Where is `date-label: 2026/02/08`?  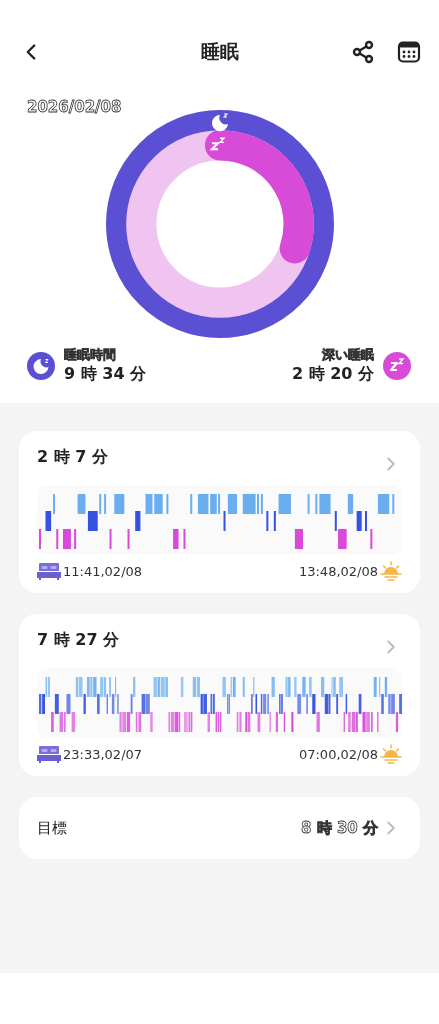
date-label: 2026/02/08 is located at coordinates (74, 107).